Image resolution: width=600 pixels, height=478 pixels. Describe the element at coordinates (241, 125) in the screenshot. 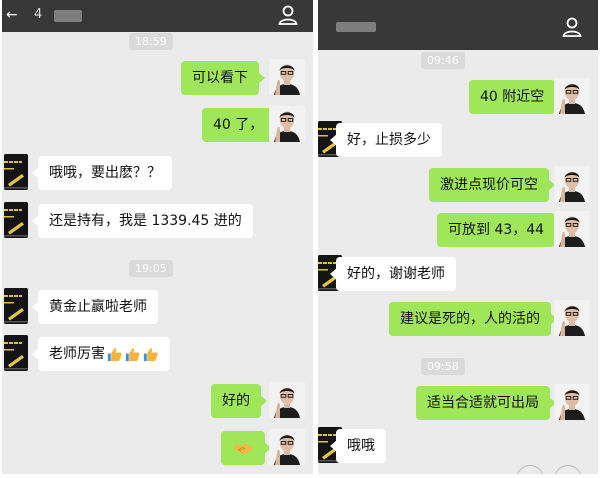

I see `my-message: 40 了，` at that location.